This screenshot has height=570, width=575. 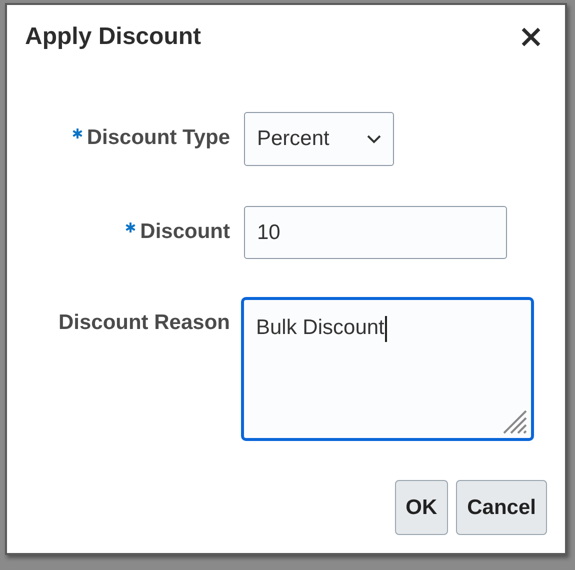 I want to click on dropdown: Percent, so click(x=319, y=139).